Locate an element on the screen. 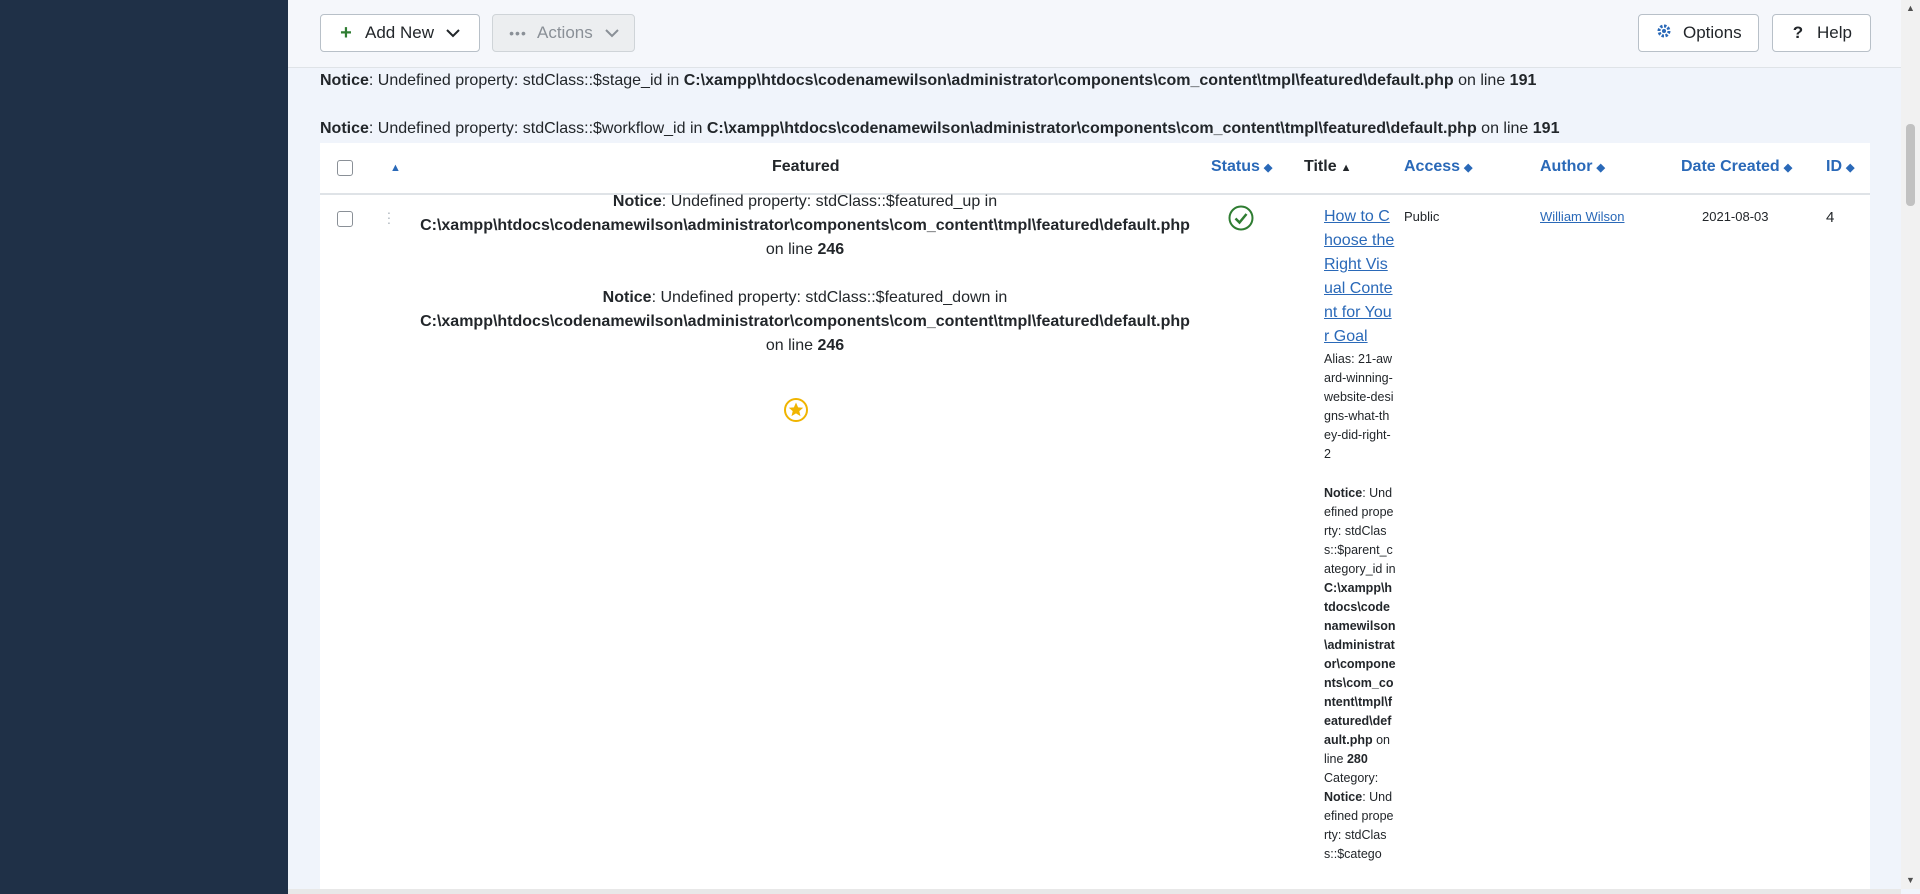  actions-button: ••• Actions is located at coordinates (563, 33).